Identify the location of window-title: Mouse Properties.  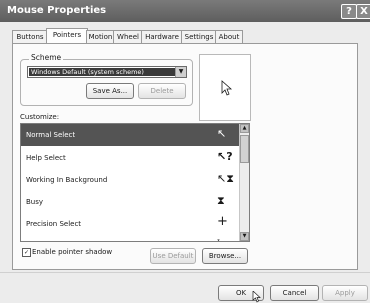
(57, 10).